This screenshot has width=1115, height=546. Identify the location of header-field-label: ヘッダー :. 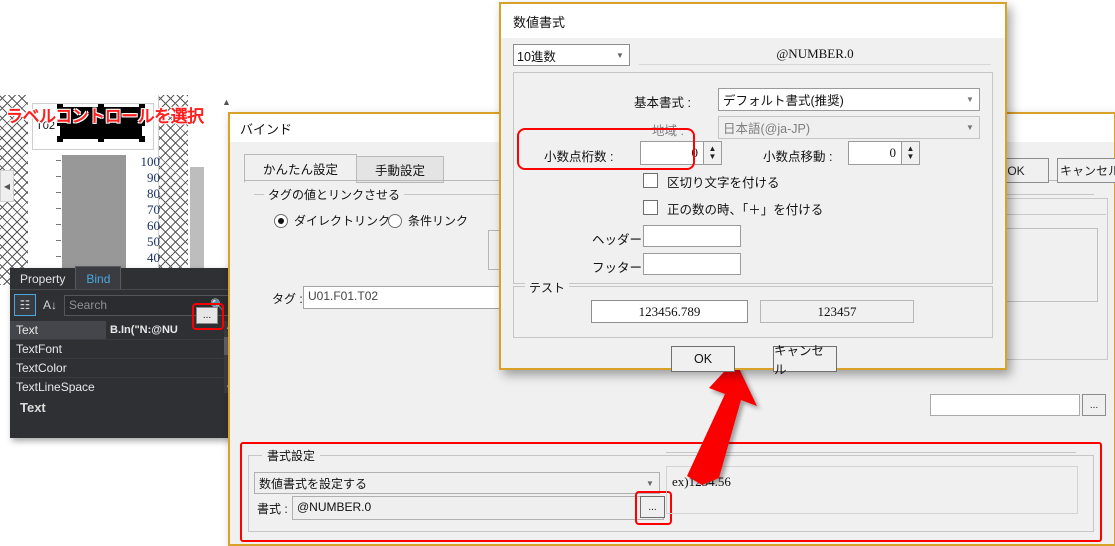
(620, 240).